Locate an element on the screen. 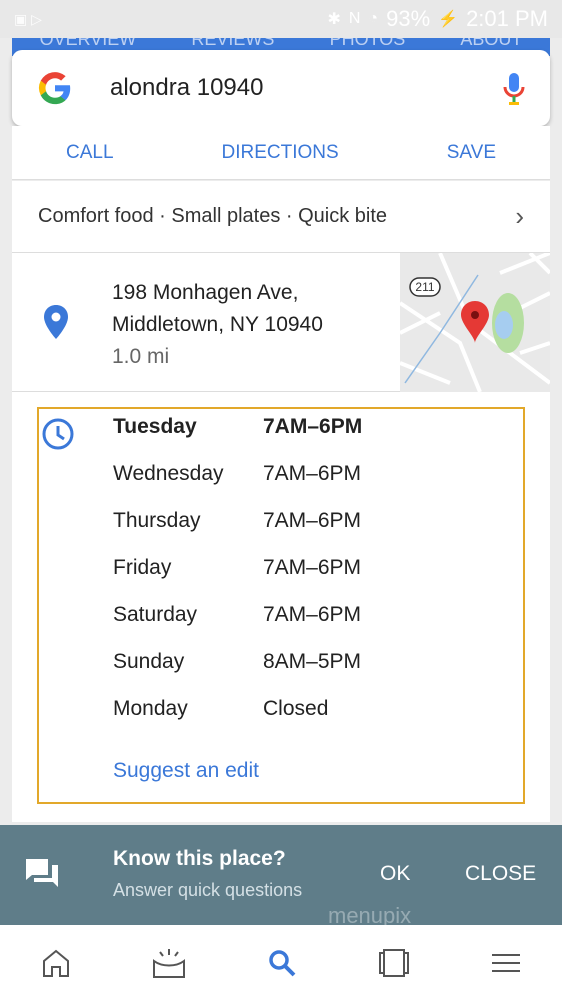  route-211-badge: 211 is located at coordinates (424, 287).